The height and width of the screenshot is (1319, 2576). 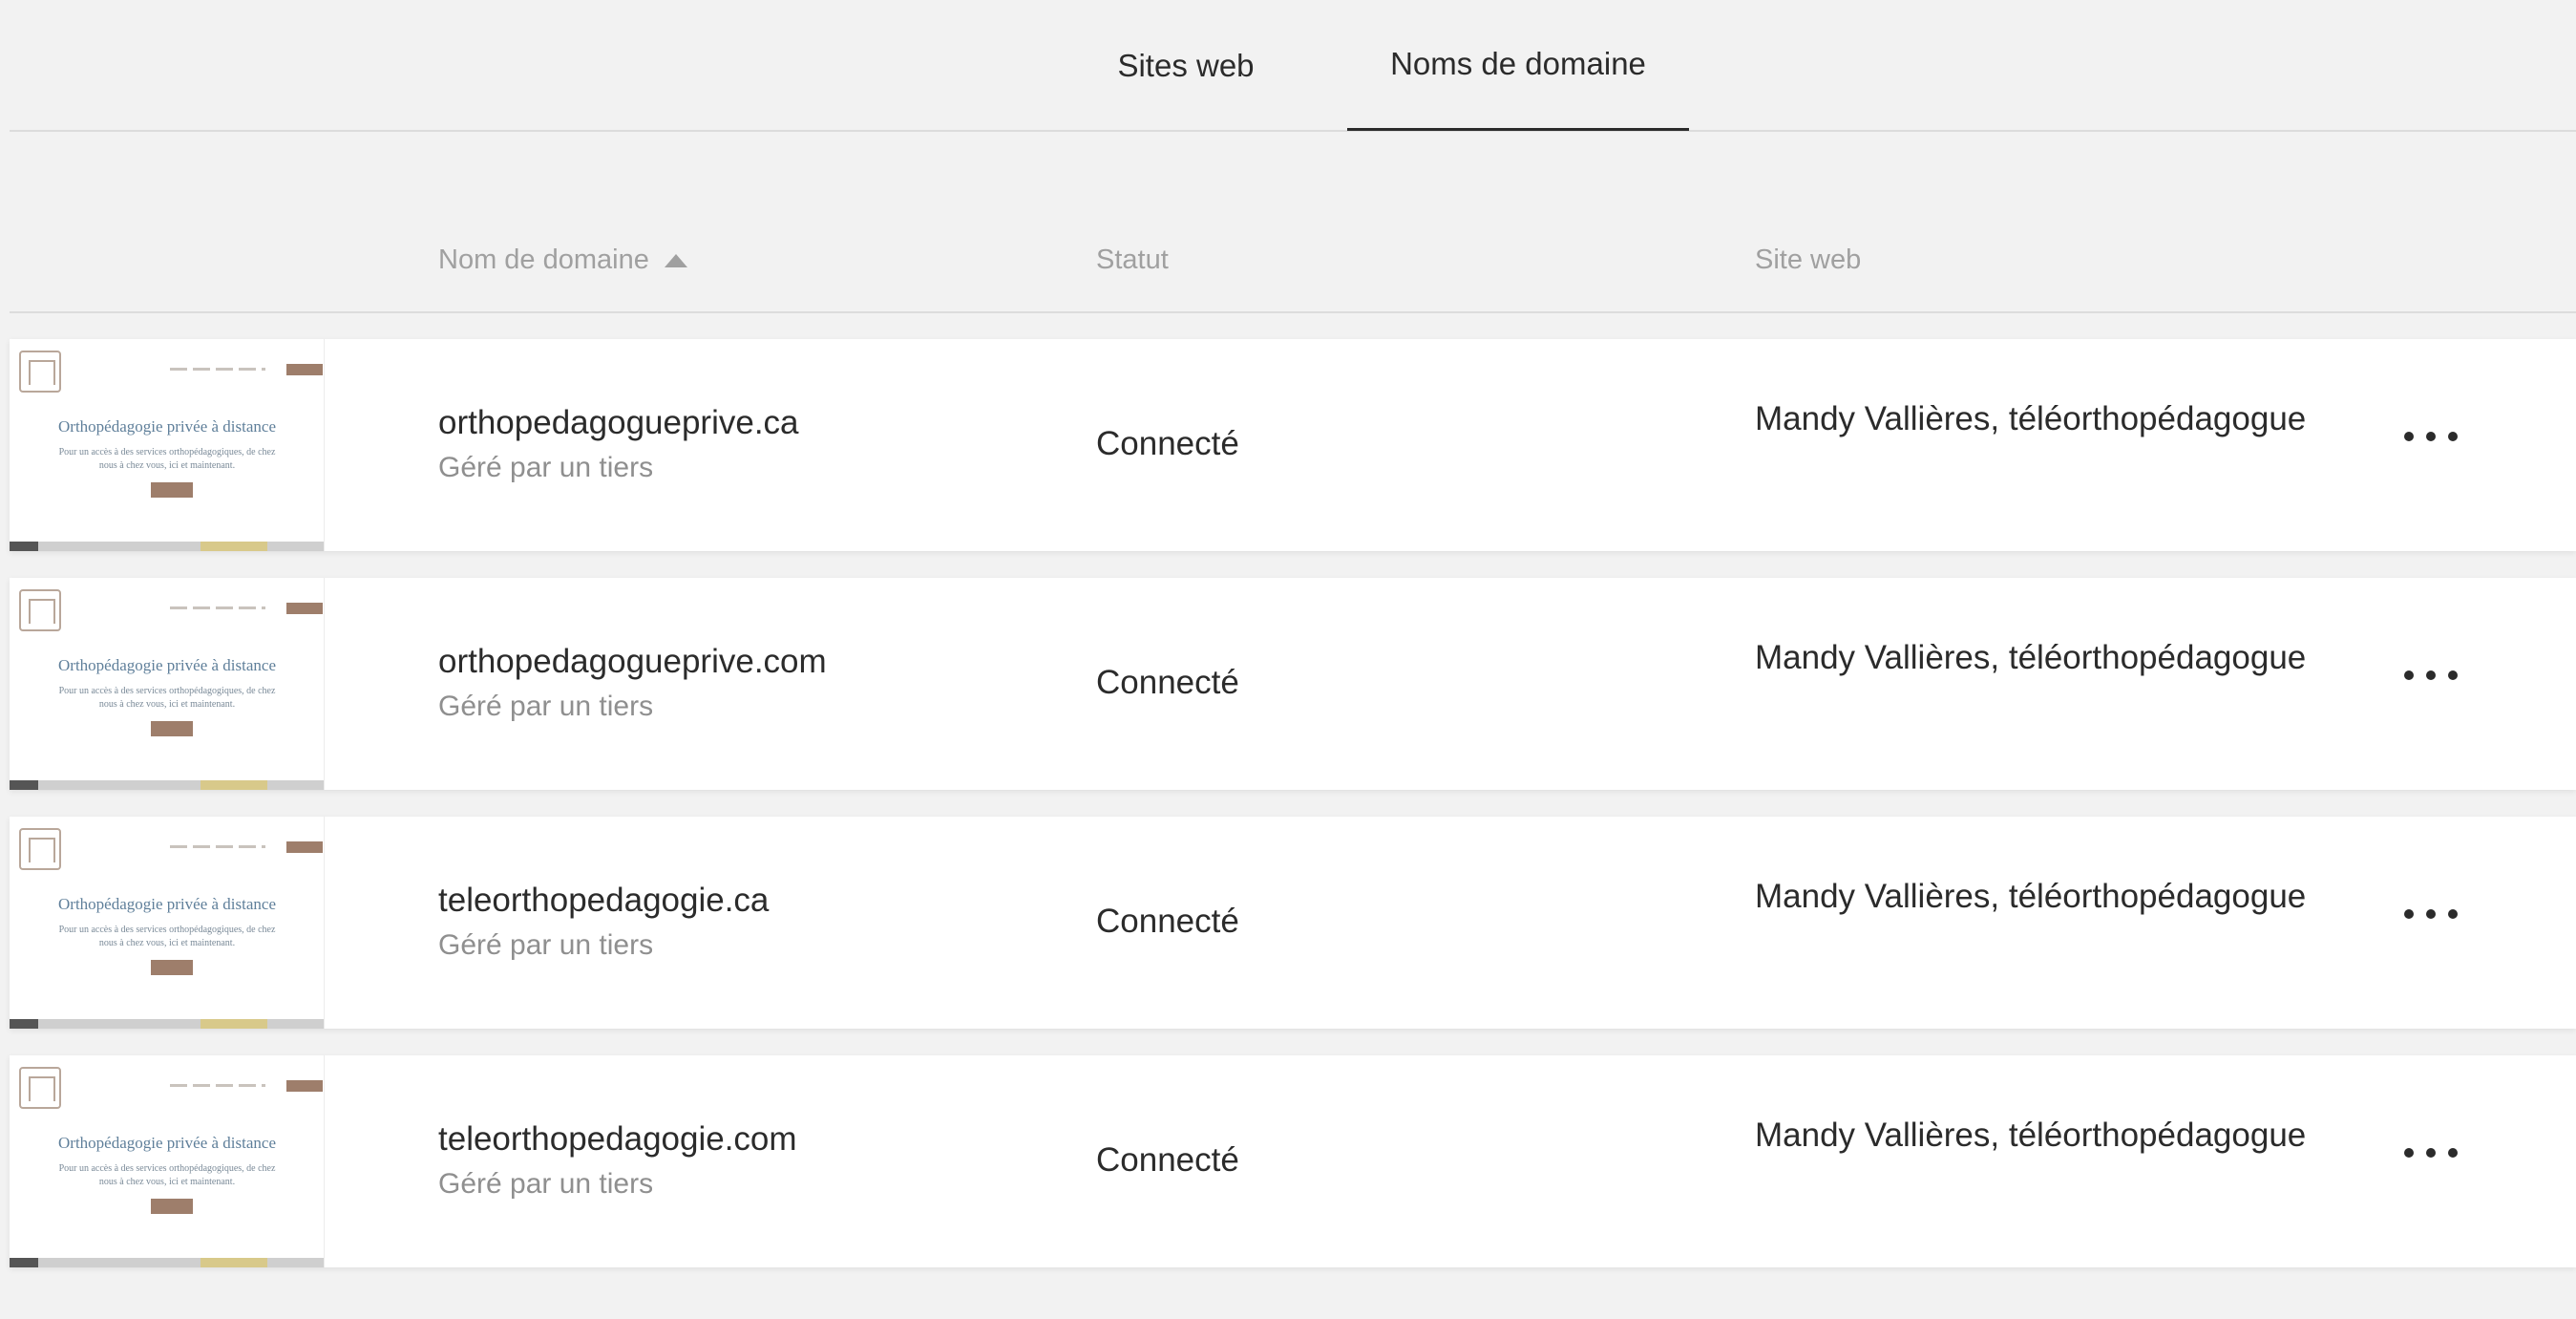 I want to click on domain-name: teleorthopedagogie.com, so click(x=617, y=1139).